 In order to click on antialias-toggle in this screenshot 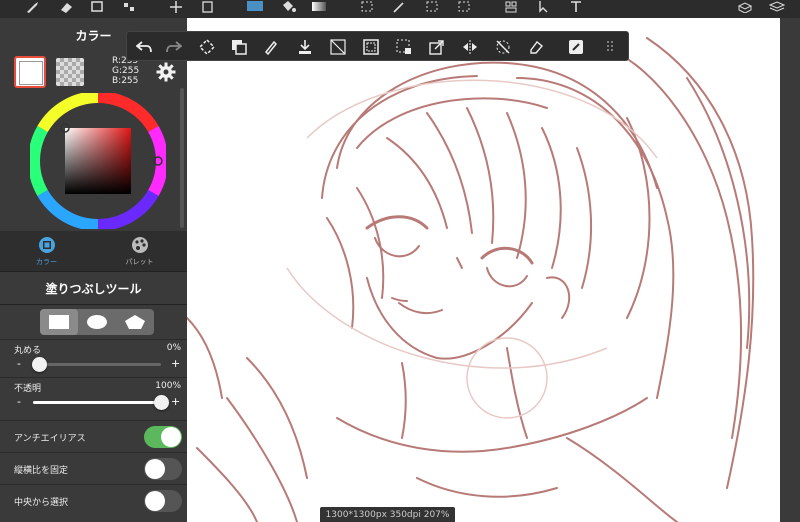, I will do `click(163, 437)`.